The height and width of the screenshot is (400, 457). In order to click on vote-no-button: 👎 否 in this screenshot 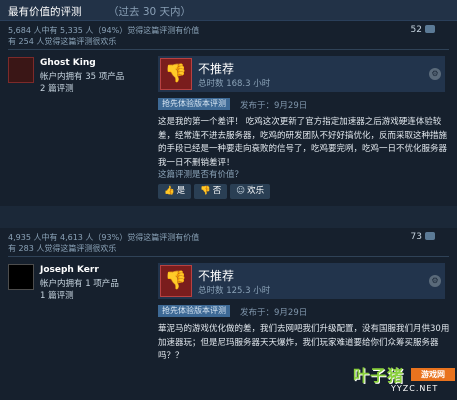, I will do `click(211, 191)`.